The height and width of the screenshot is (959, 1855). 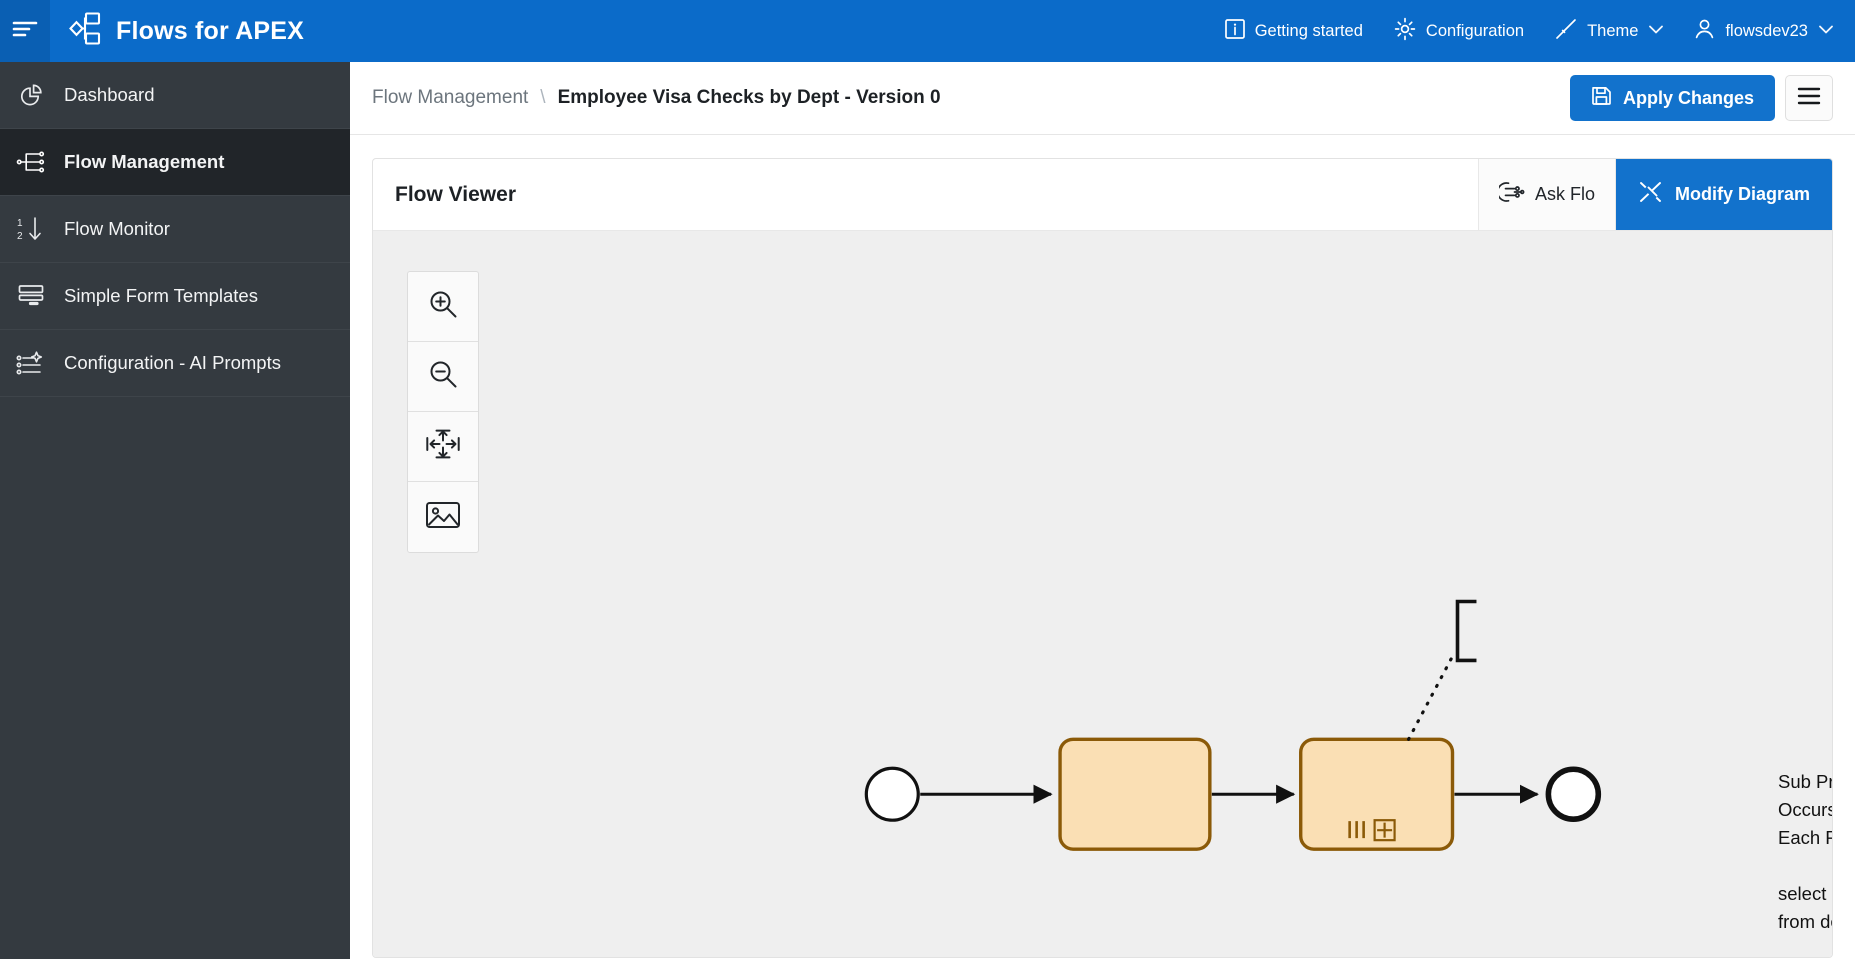 I want to click on ask-flo-button: Ask Flo, so click(x=1546, y=194).